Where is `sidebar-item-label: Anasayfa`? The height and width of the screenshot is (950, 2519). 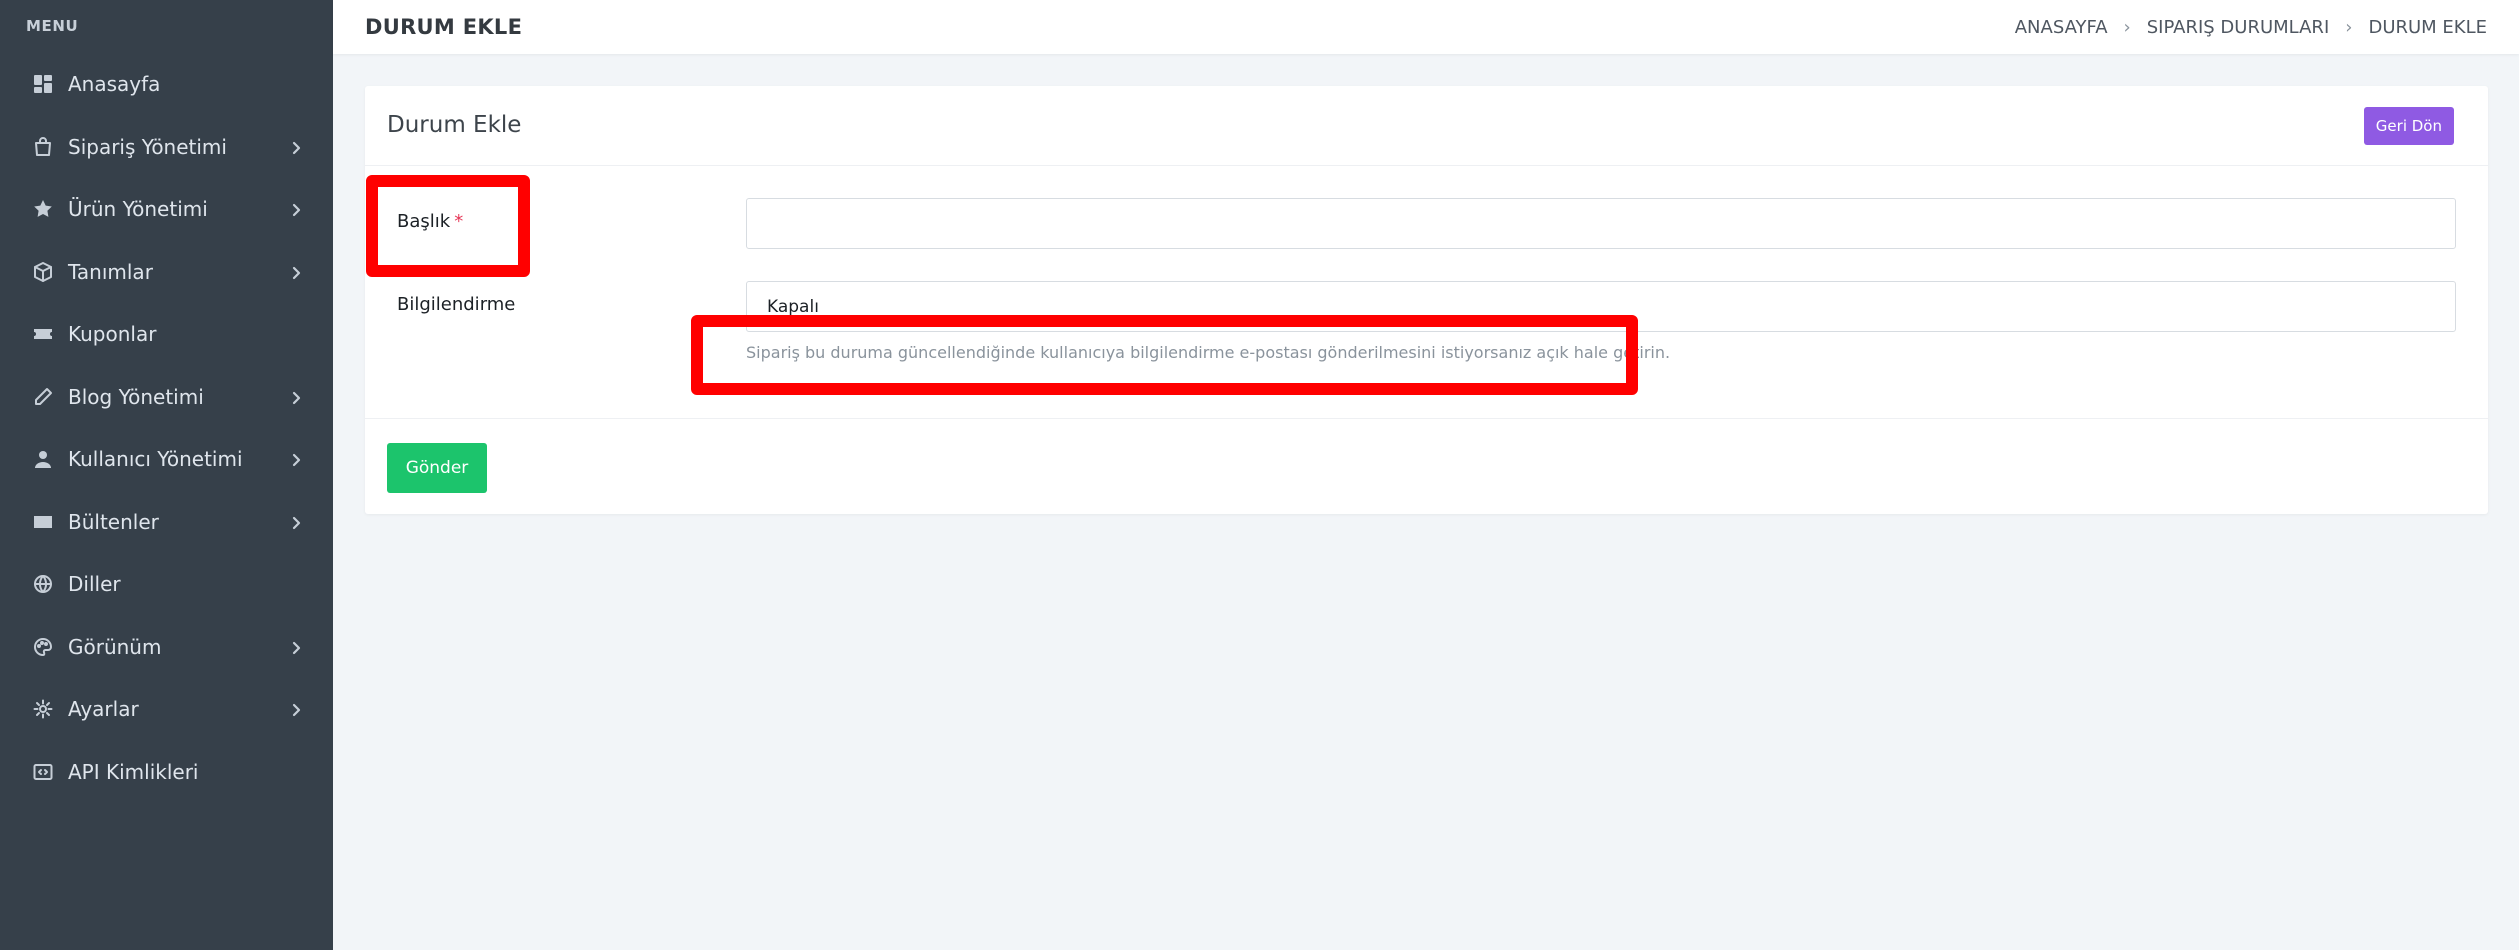
sidebar-item-label: Anasayfa is located at coordinates (114, 84).